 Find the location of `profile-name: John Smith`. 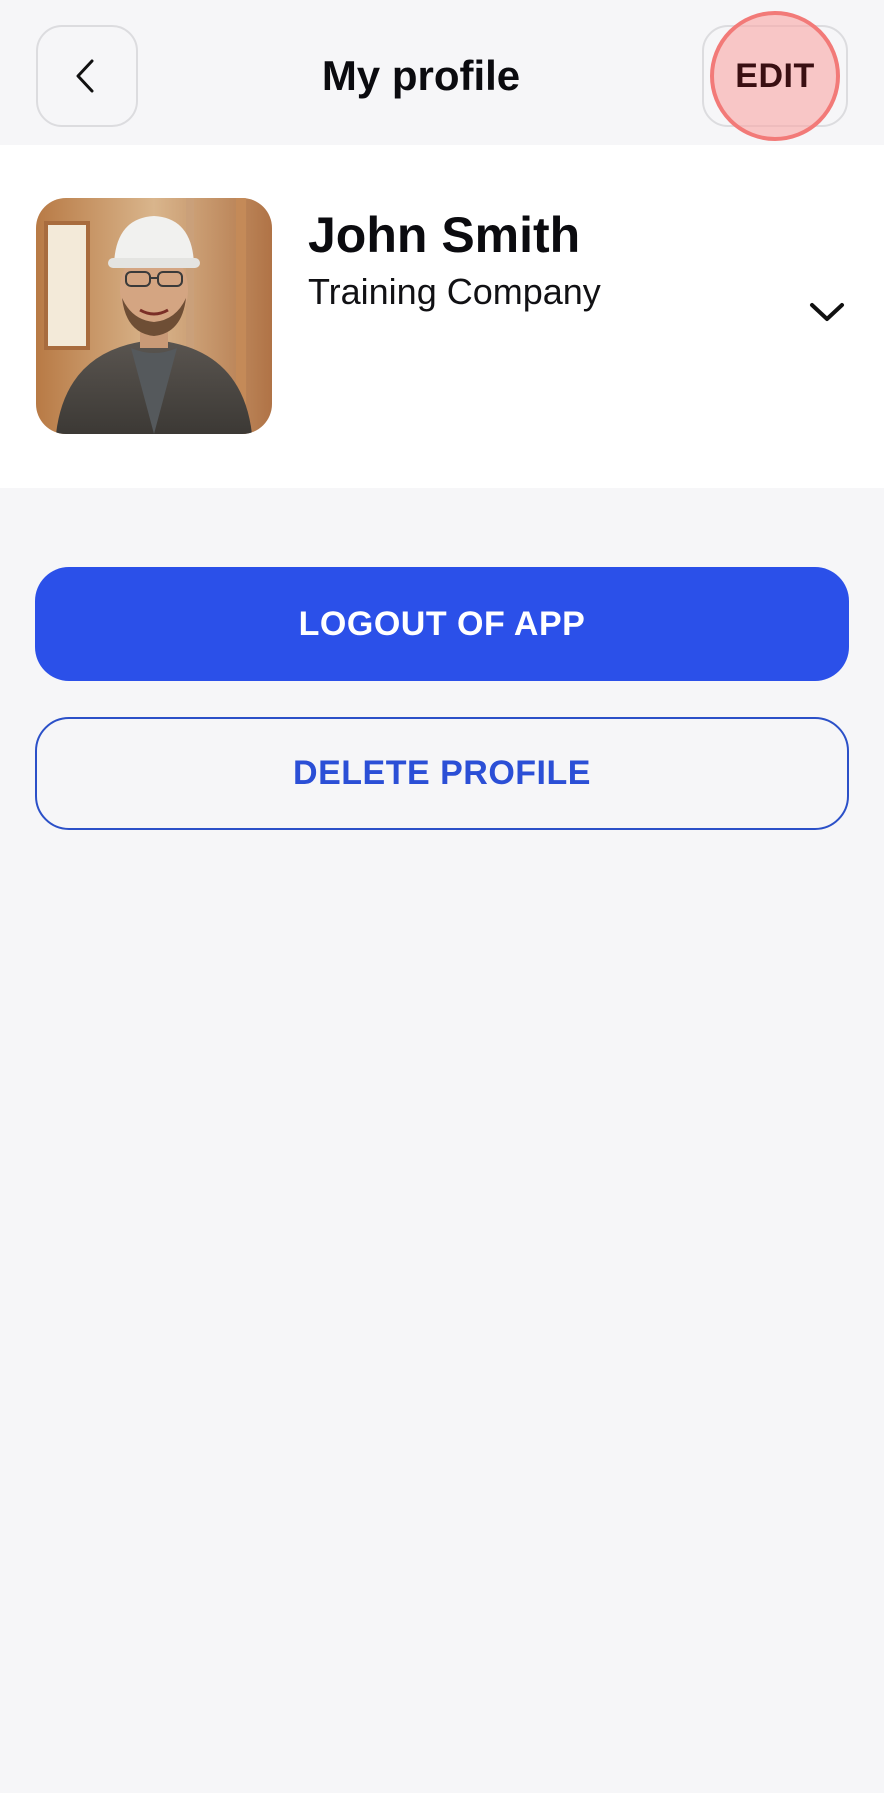

profile-name: John Smith is located at coordinates (444, 235).